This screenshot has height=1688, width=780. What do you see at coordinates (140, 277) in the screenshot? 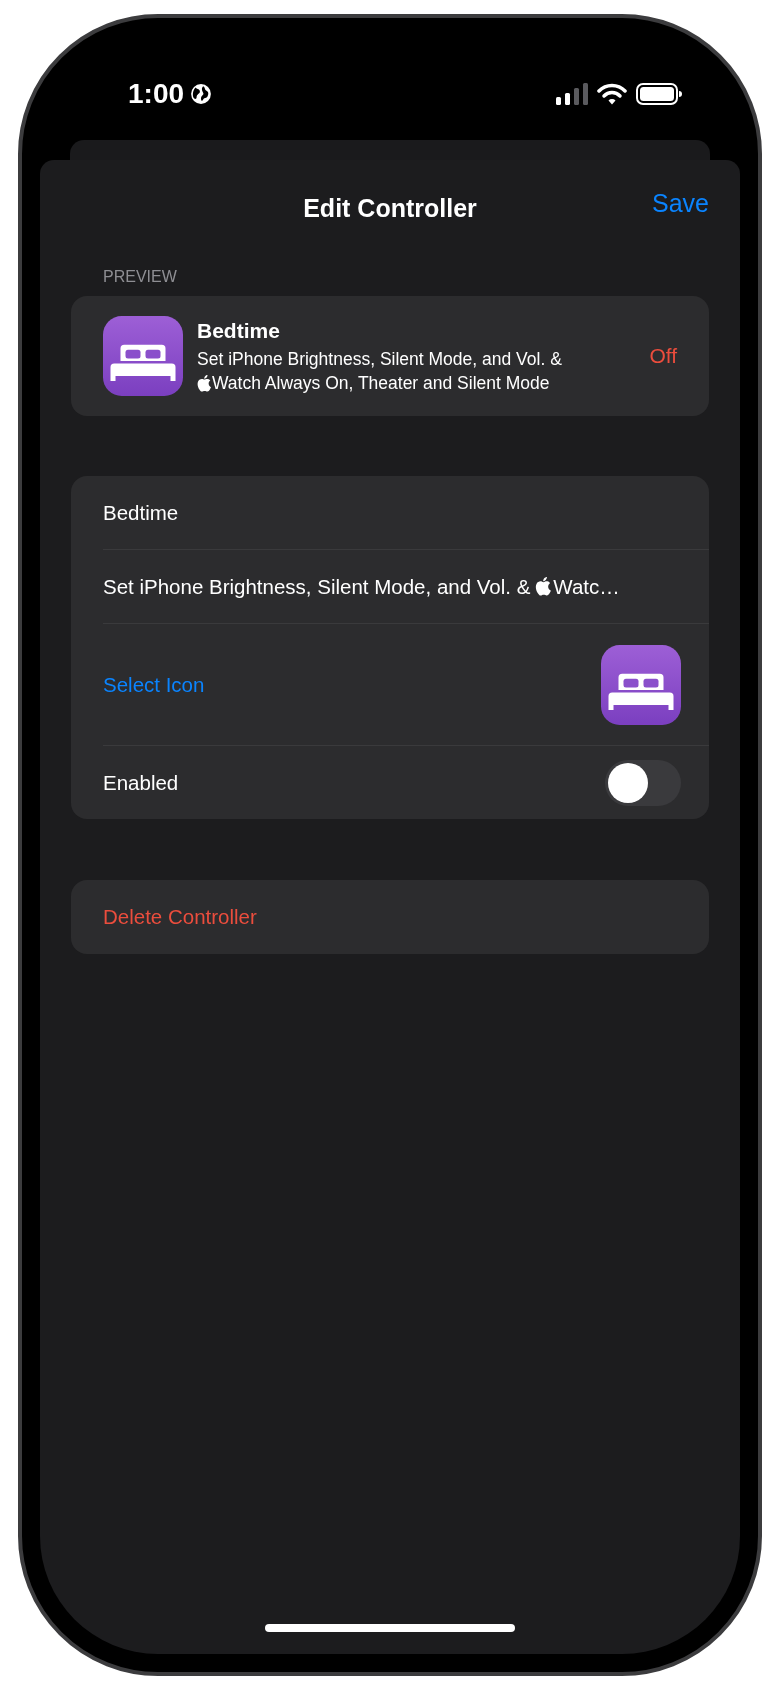
I see `section-label: PREVIEW` at bounding box center [140, 277].